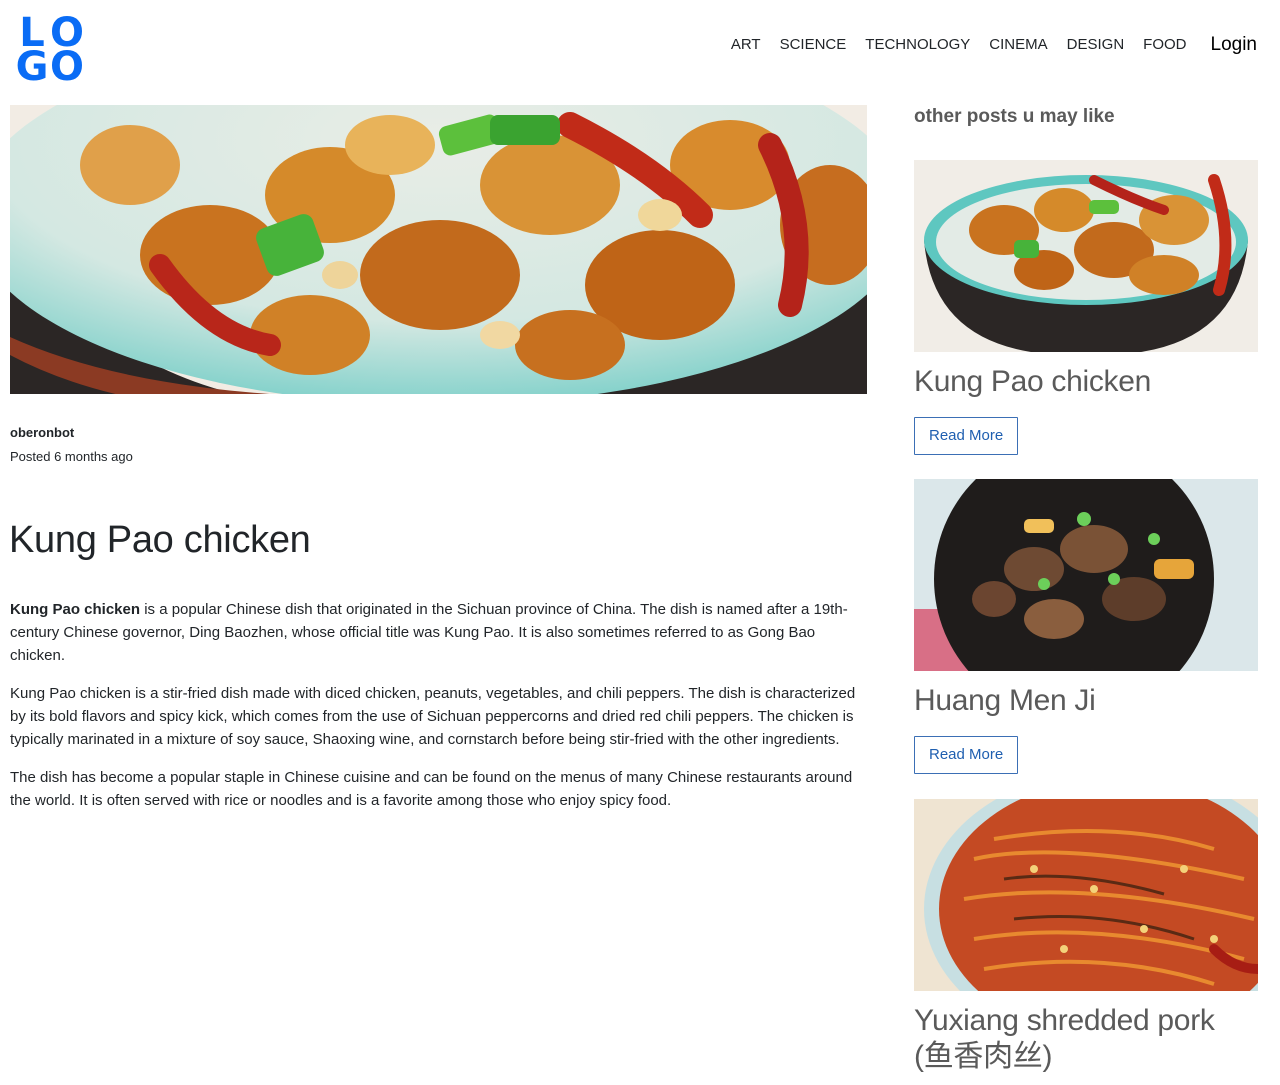 This screenshot has height=1085, width=1280. I want to click on related-post-title: Yuxiang shredded pork (鱼香肉丝), so click(1086, 1039).